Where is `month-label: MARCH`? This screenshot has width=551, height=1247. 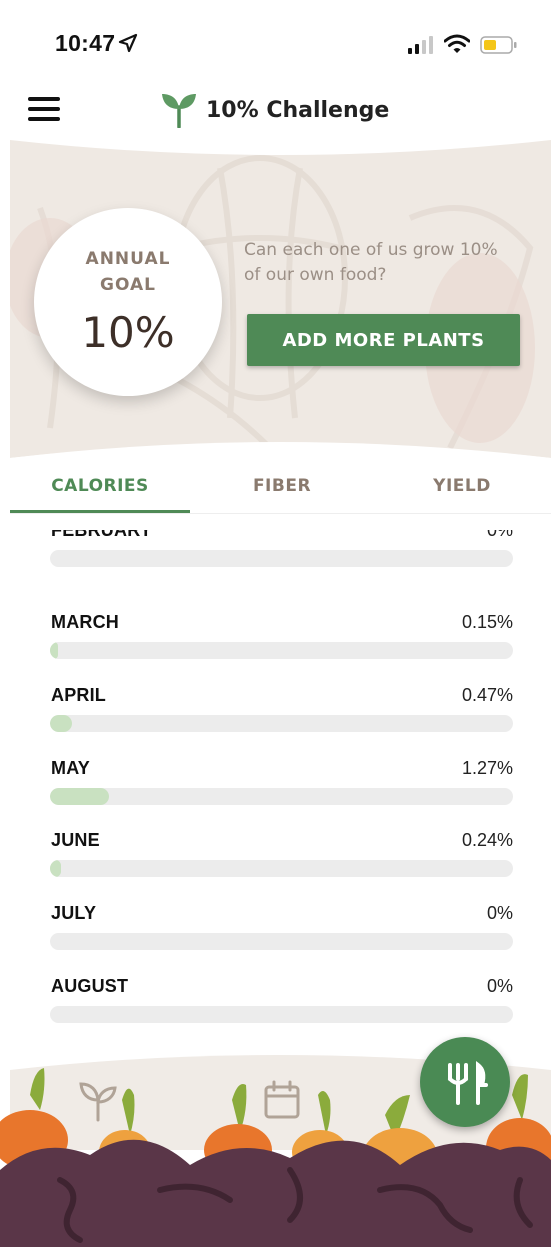
month-label: MARCH is located at coordinates (85, 622).